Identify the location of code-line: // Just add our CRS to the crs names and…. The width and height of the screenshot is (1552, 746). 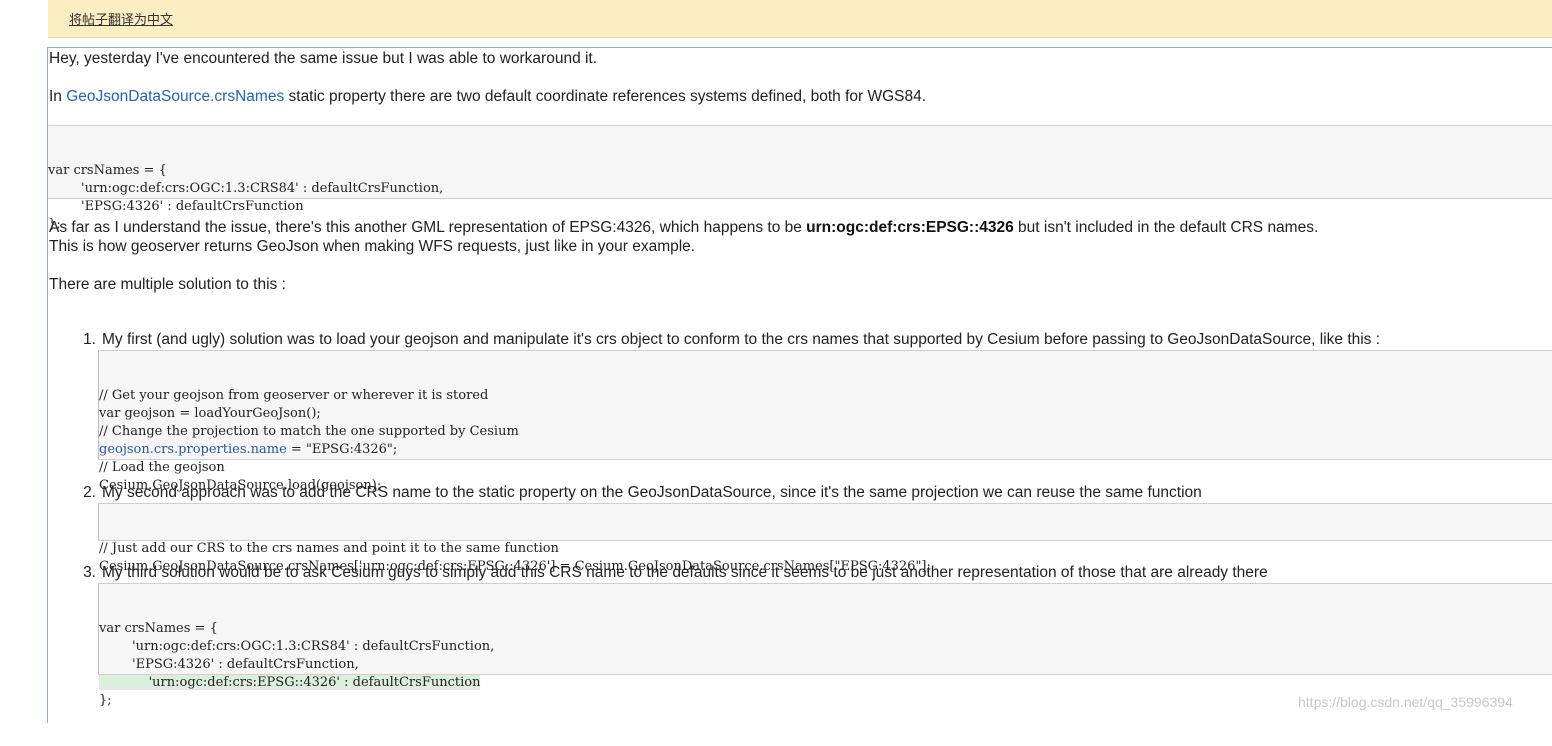
(329, 548).